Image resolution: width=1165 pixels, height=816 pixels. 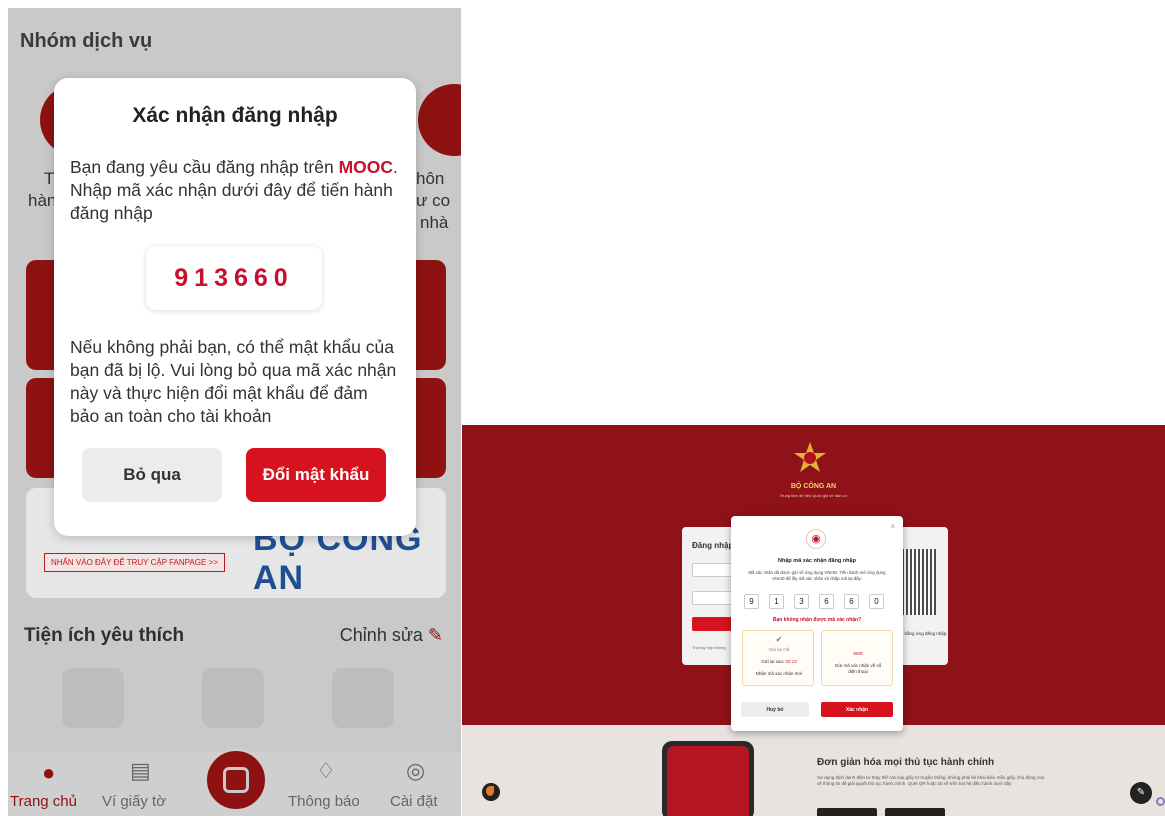 What do you see at coordinates (434, 222) in the screenshot?
I see `service-label-fragment: nhà` at bounding box center [434, 222].